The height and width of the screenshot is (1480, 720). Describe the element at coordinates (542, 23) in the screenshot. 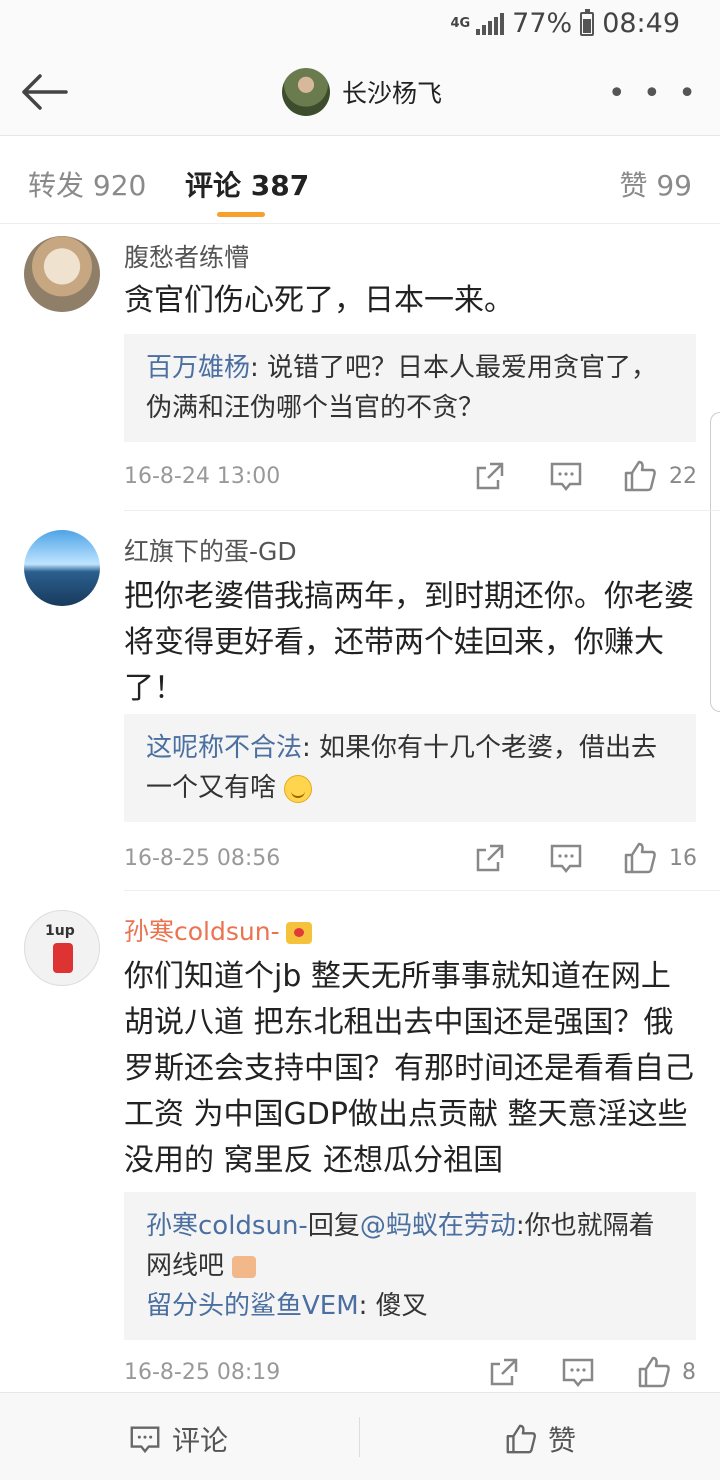

I see `battery-percent: 77%` at that location.